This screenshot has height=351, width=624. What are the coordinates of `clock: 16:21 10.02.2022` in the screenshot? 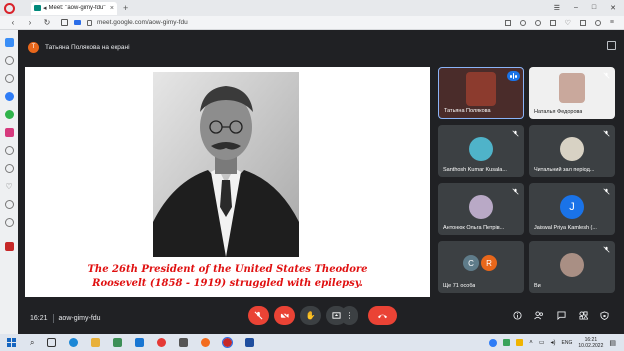 It's located at (590, 343).